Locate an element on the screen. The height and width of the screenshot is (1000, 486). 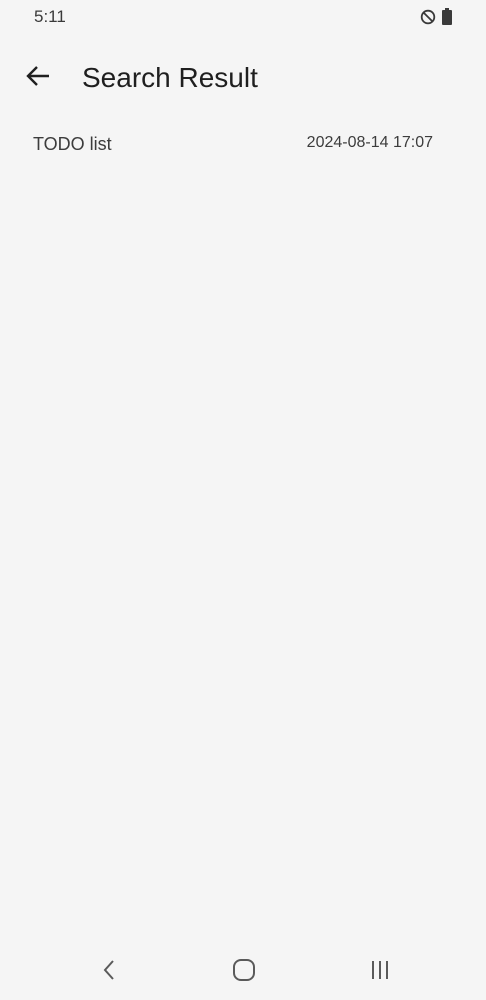
nav-back-button is located at coordinates (109, 972).